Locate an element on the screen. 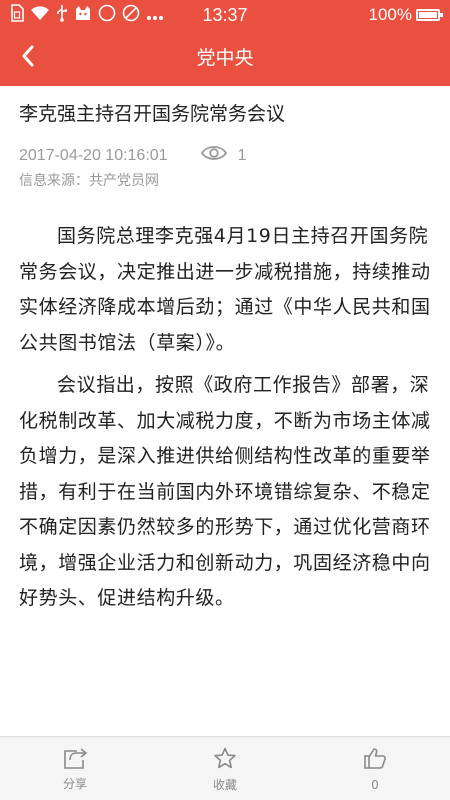 This screenshot has width=450, height=800. battery-percent: 100% is located at coordinates (390, 14).